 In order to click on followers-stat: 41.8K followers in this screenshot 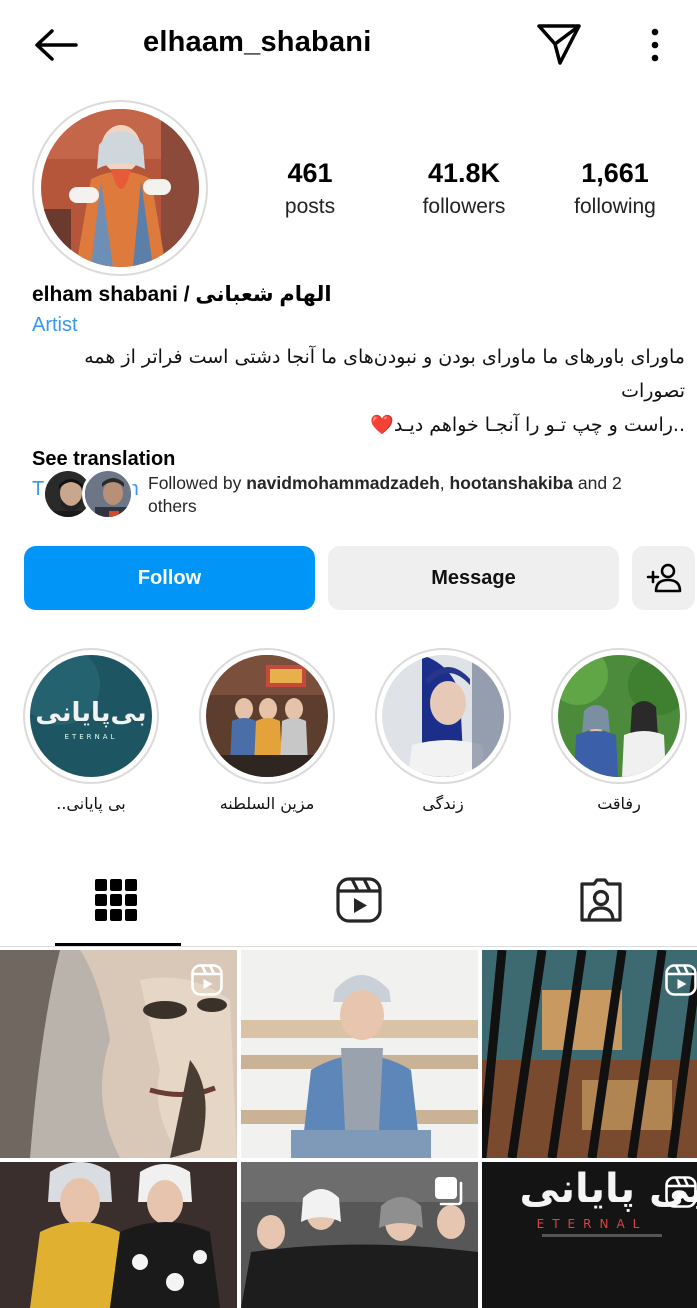, I will do `click(464, 188)`.